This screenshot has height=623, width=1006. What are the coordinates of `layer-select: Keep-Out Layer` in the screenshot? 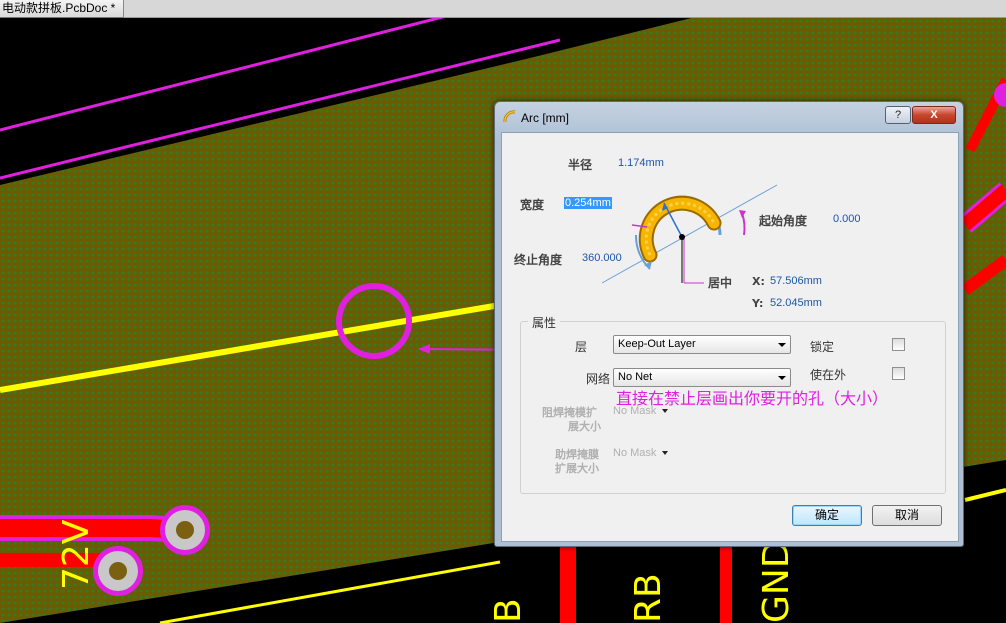 It's located at (702, 344).